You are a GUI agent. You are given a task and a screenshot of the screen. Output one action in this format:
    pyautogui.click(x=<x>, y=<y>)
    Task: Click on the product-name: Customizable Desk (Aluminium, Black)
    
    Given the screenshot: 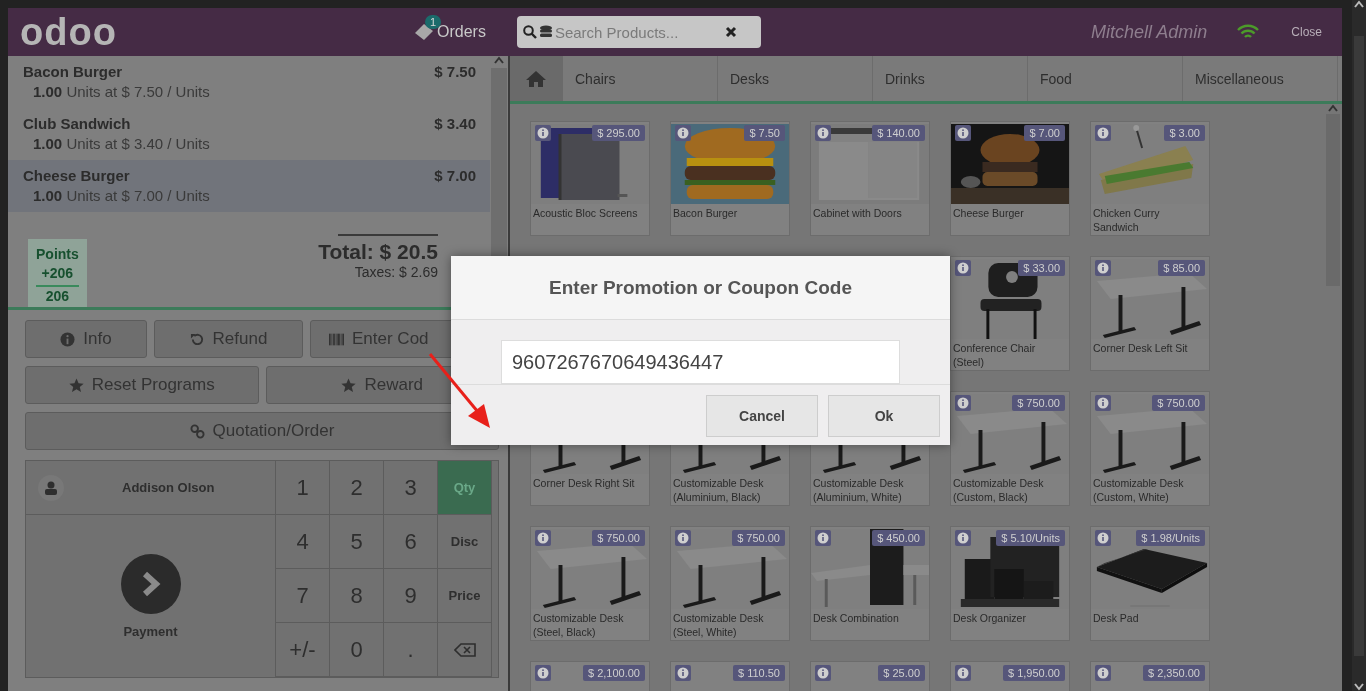 What is the action you would take?
    pyautogui.click(x=718, y=490)
    